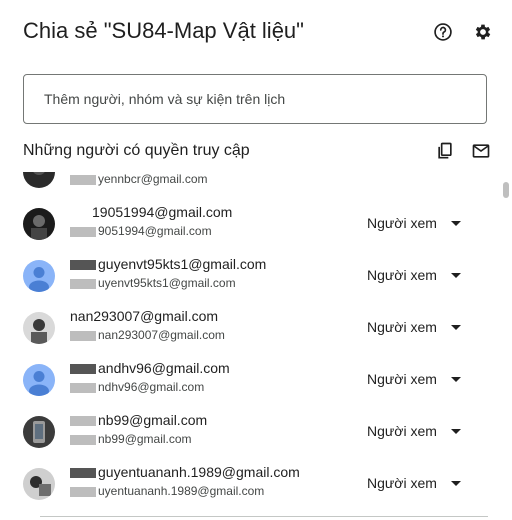 Image resolution: width=512 pixels, height=520 pixels. Describe the element at coordinates (138, 420) in the screenshot. I see `person-email-primary: nb99@gmail.com` at that location.